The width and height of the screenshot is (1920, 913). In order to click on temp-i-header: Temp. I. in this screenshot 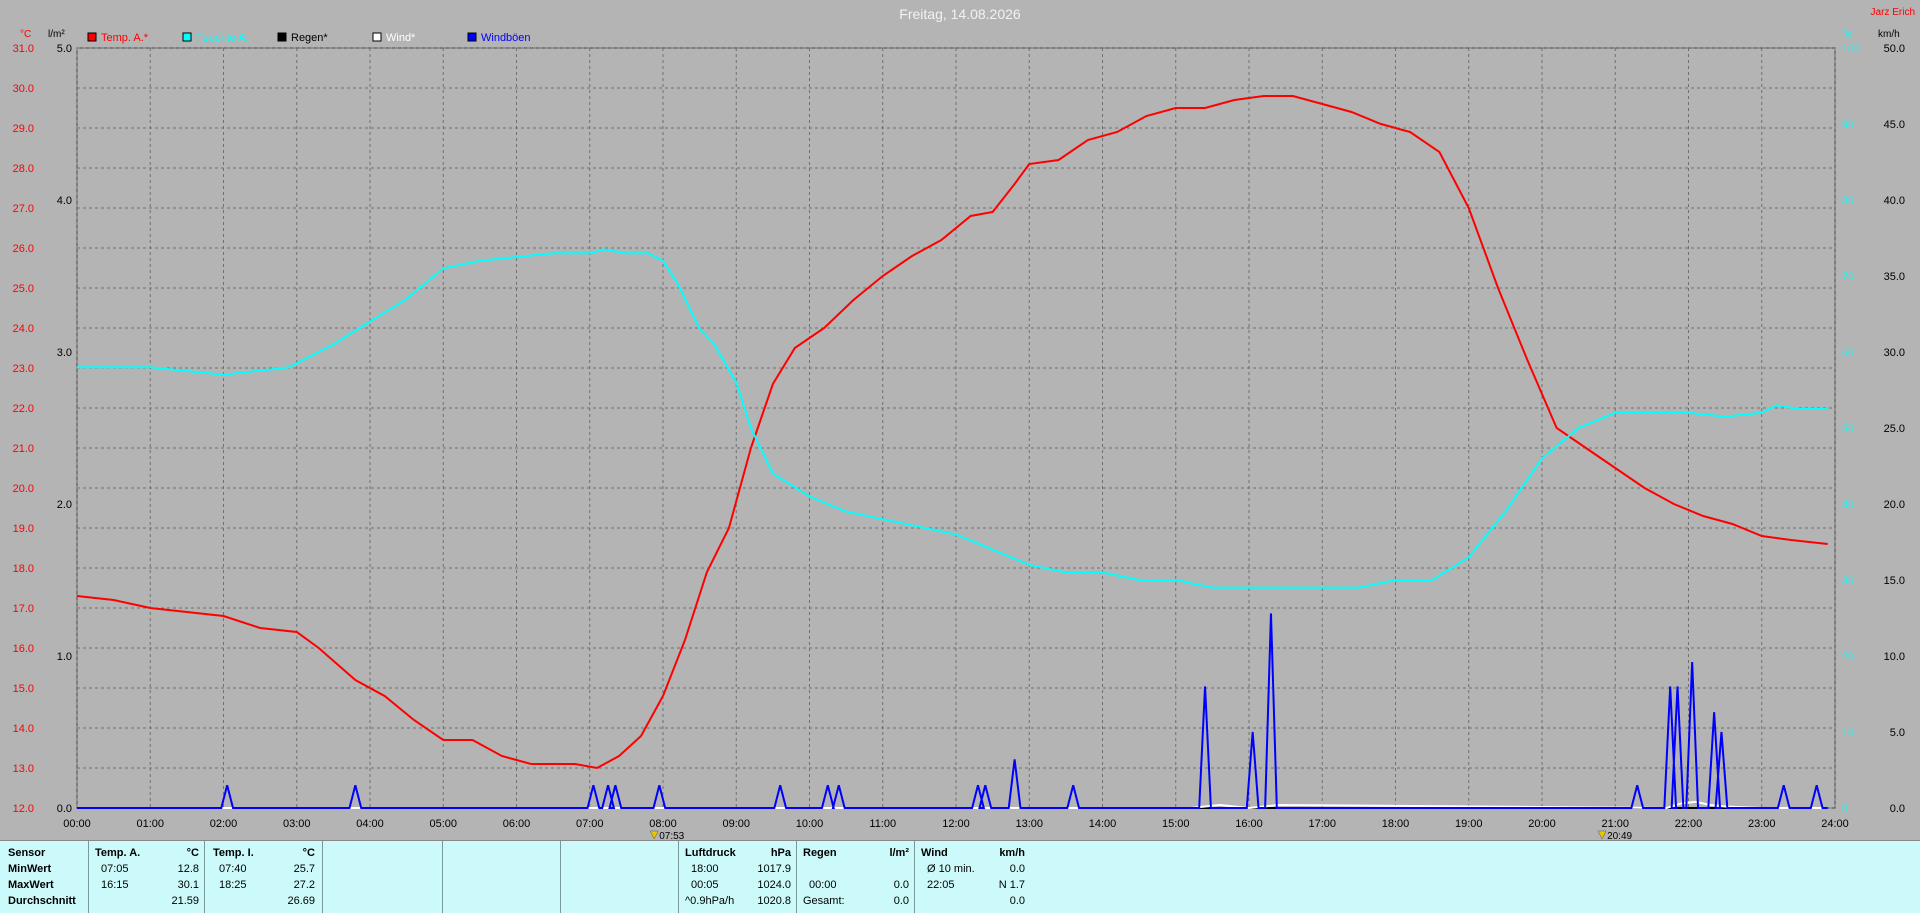, I will do `click(233, 853)`.